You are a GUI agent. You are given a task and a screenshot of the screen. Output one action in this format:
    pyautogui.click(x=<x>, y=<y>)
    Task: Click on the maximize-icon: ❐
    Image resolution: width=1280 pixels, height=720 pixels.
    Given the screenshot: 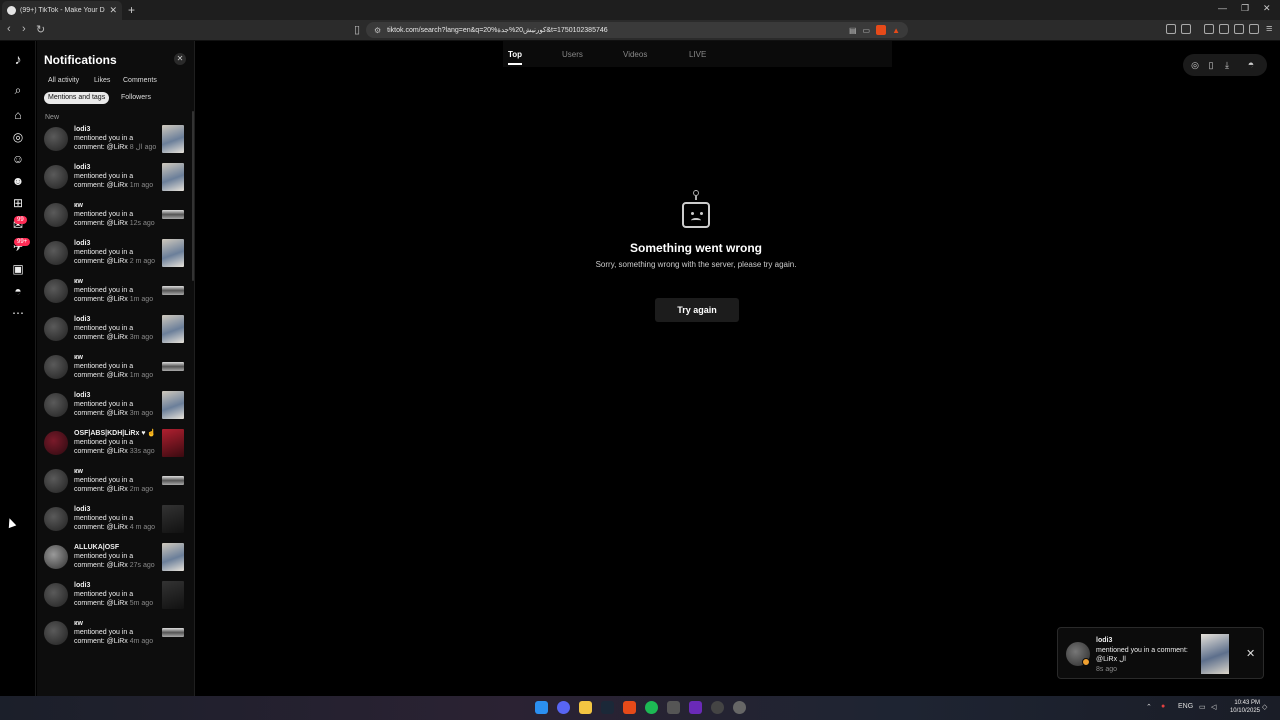 What is the action you would take?
    pyautogui.click(x=1245, y=8)
    